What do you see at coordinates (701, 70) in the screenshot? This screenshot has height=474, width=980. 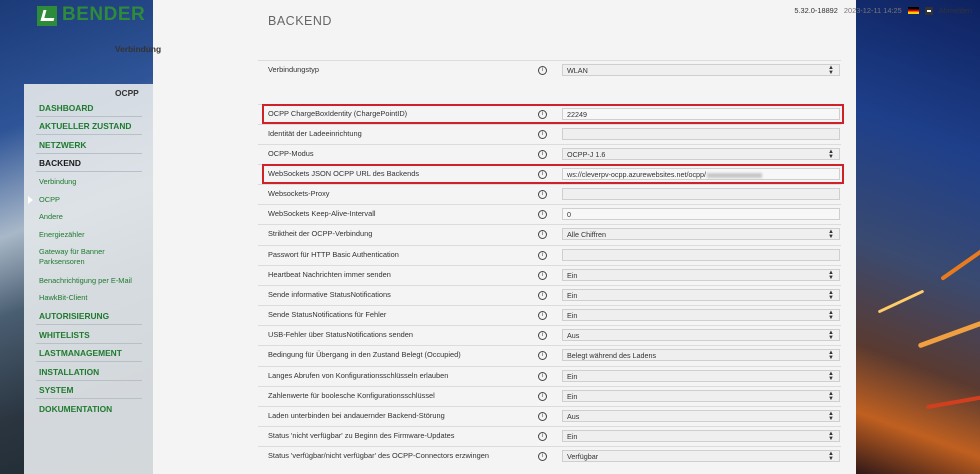 I see `select-verbindungstyp: WLAN ▲ ▼` at bounding box center [701, 70].